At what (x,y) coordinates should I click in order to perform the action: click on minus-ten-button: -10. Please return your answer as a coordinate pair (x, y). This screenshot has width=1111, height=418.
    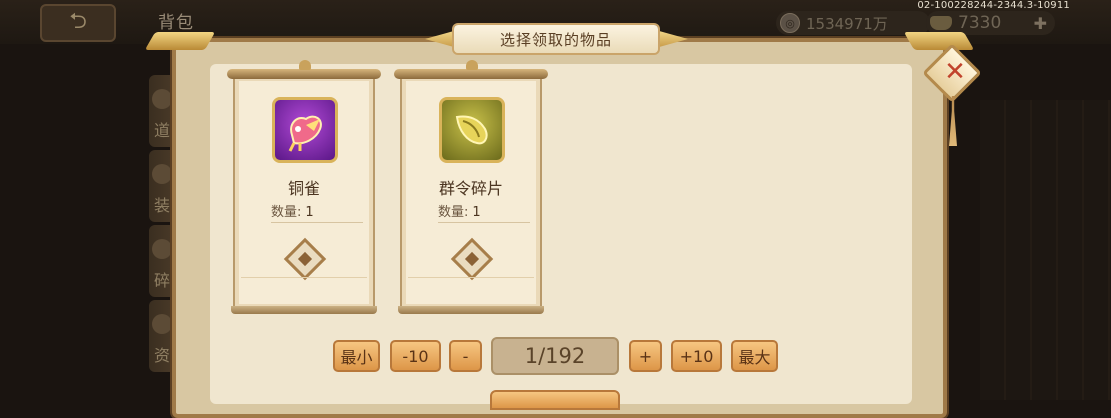
    Looking at the image, I should click on (415, 356).